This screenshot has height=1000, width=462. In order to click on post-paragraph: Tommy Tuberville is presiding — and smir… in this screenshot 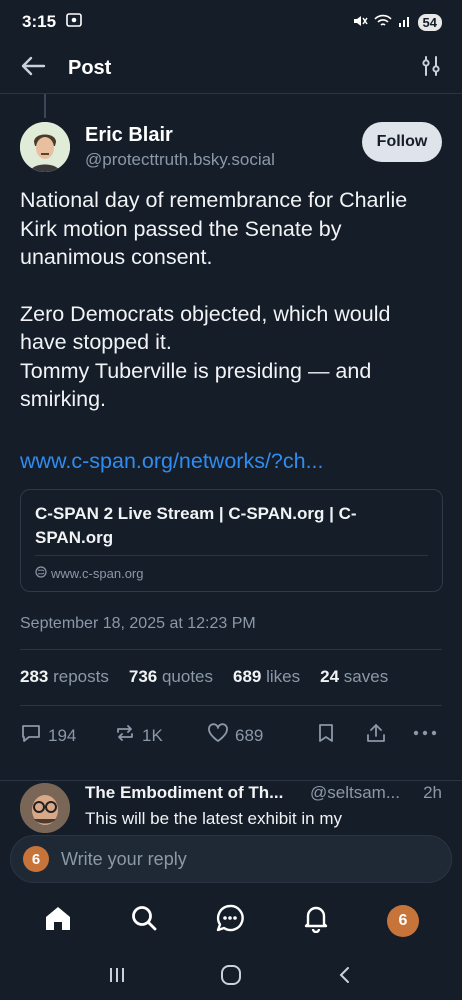, I will do `click(196, 385)`.